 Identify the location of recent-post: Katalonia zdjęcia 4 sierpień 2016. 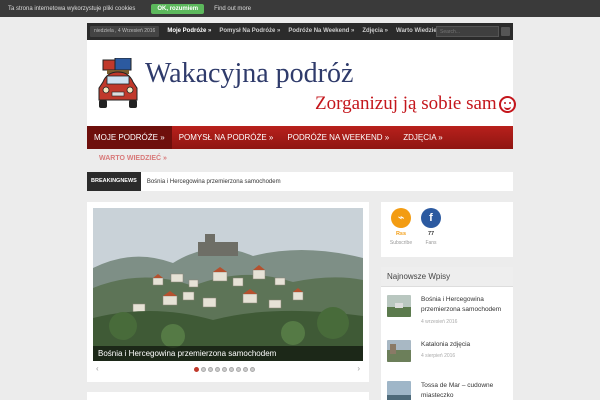
(449, 353).